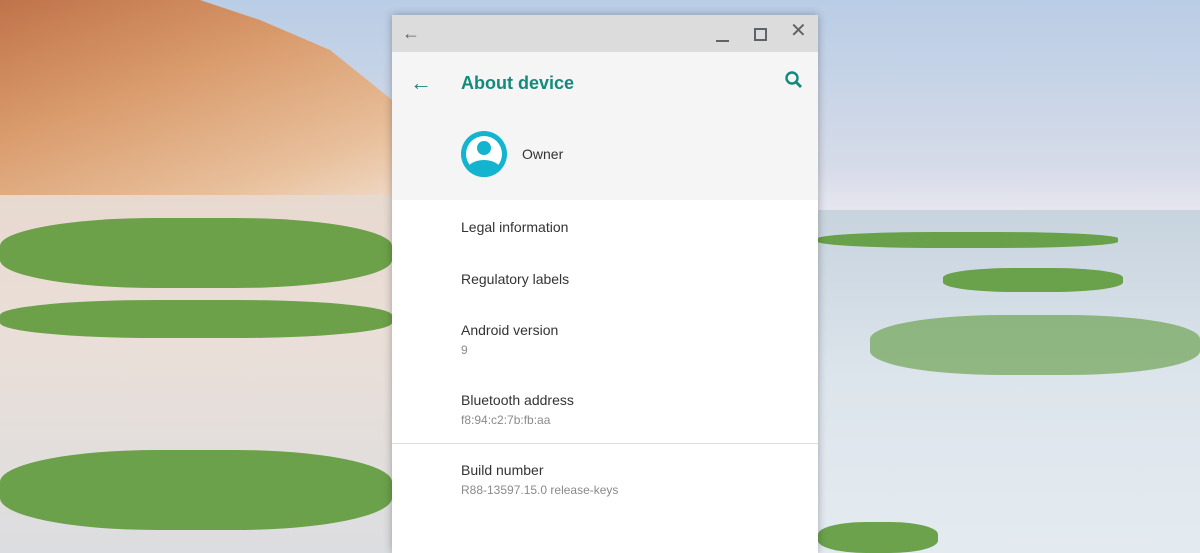  Describe the element at coordinates (517, 409) in the screenshot. I see `bluetooth-address-item: Bluetooth address f8:94:c2:7b:fb:aa` at that location.